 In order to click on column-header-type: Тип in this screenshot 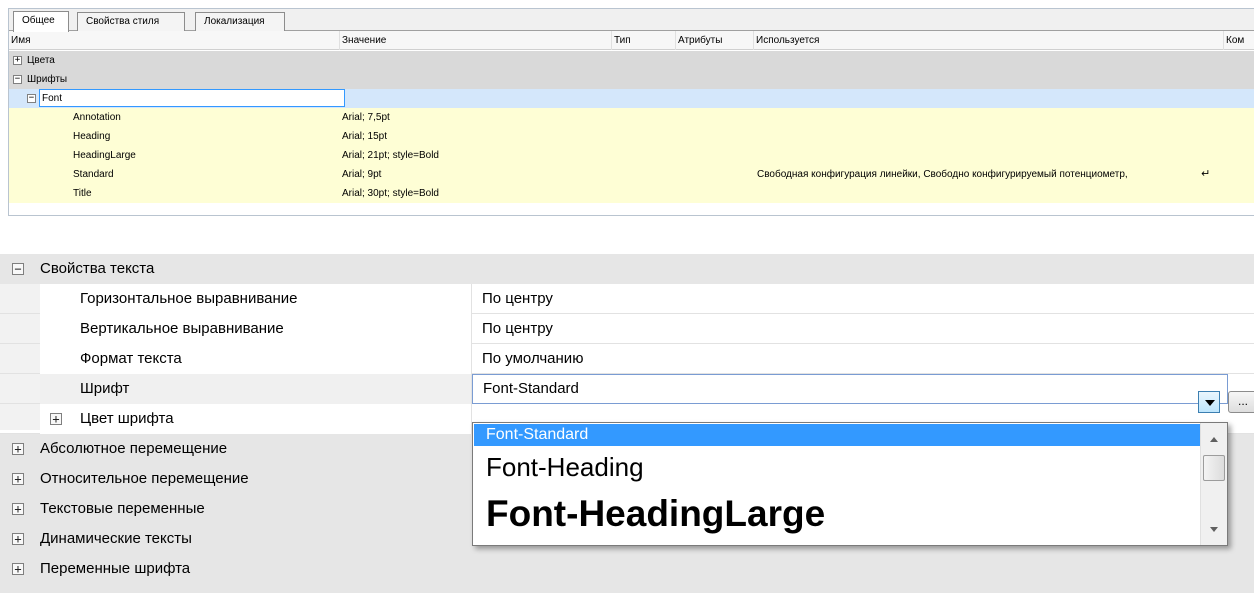, I will do `click(643, 40)`.